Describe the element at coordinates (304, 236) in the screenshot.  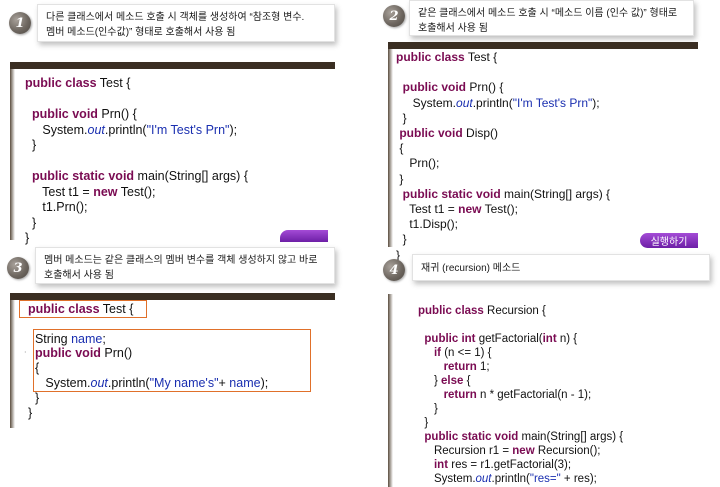
I see `panel-1-run-button-edge` at that location.